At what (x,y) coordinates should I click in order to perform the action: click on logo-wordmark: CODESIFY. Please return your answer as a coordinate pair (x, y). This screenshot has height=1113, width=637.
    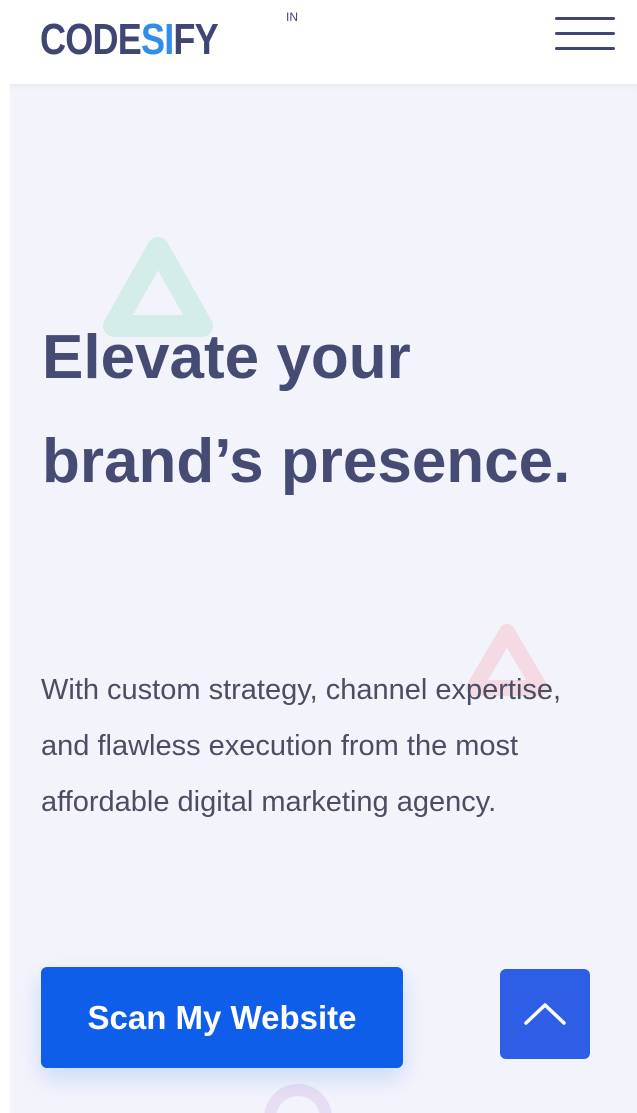
    Looking at the image, I should click on (129, 40).